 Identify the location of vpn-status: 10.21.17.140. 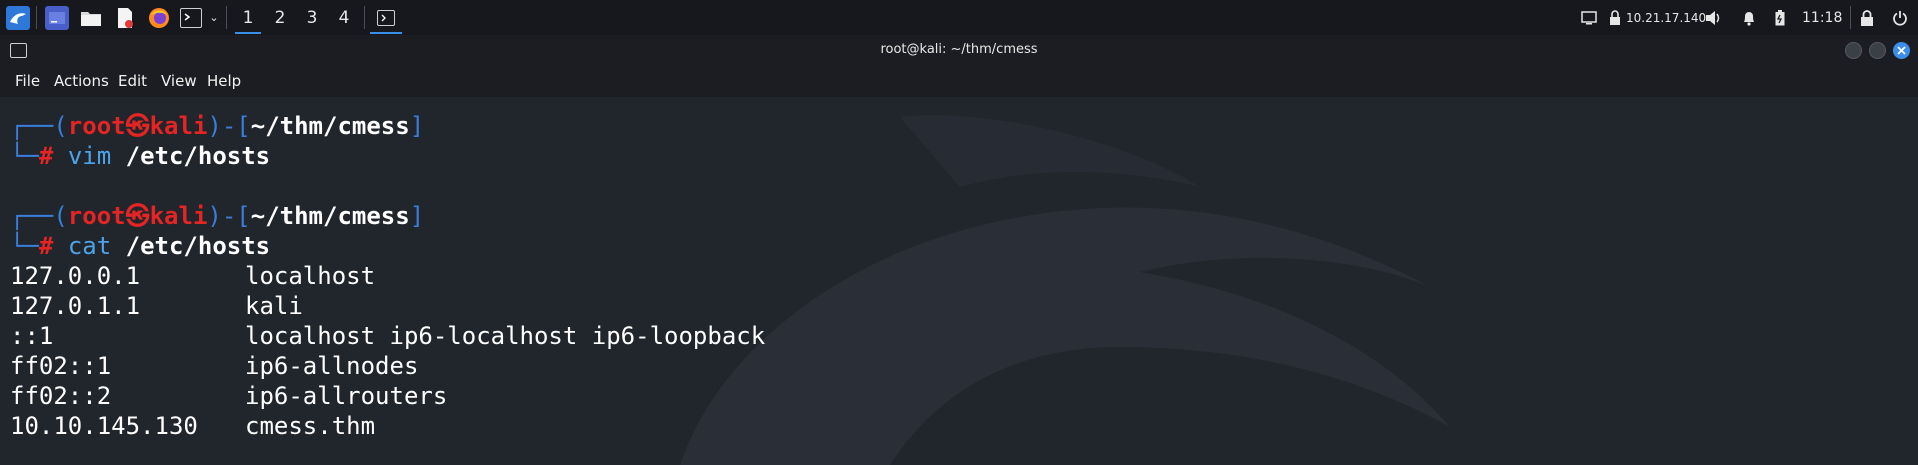
(1657, 17).